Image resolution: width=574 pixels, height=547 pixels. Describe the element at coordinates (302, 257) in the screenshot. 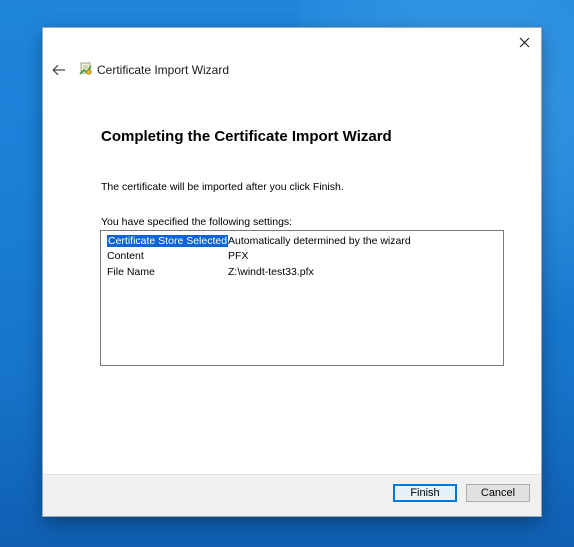

I see `settings-row-content: Content PFX` at that location.